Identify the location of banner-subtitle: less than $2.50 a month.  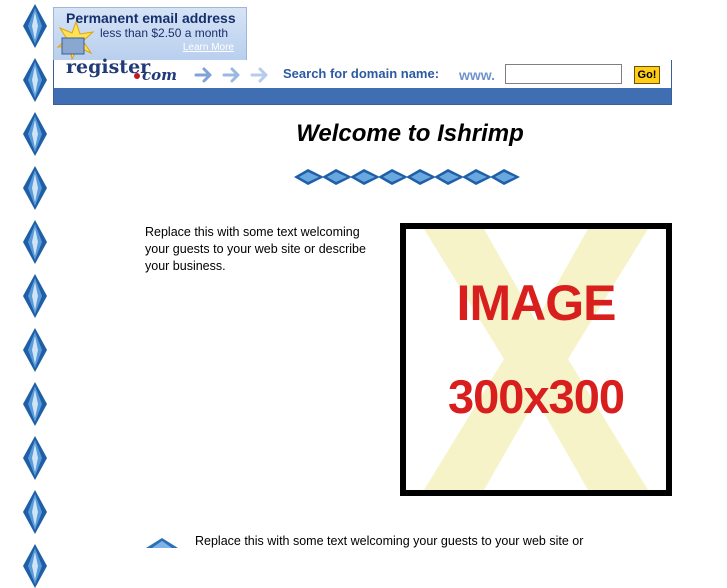
(164, 33).